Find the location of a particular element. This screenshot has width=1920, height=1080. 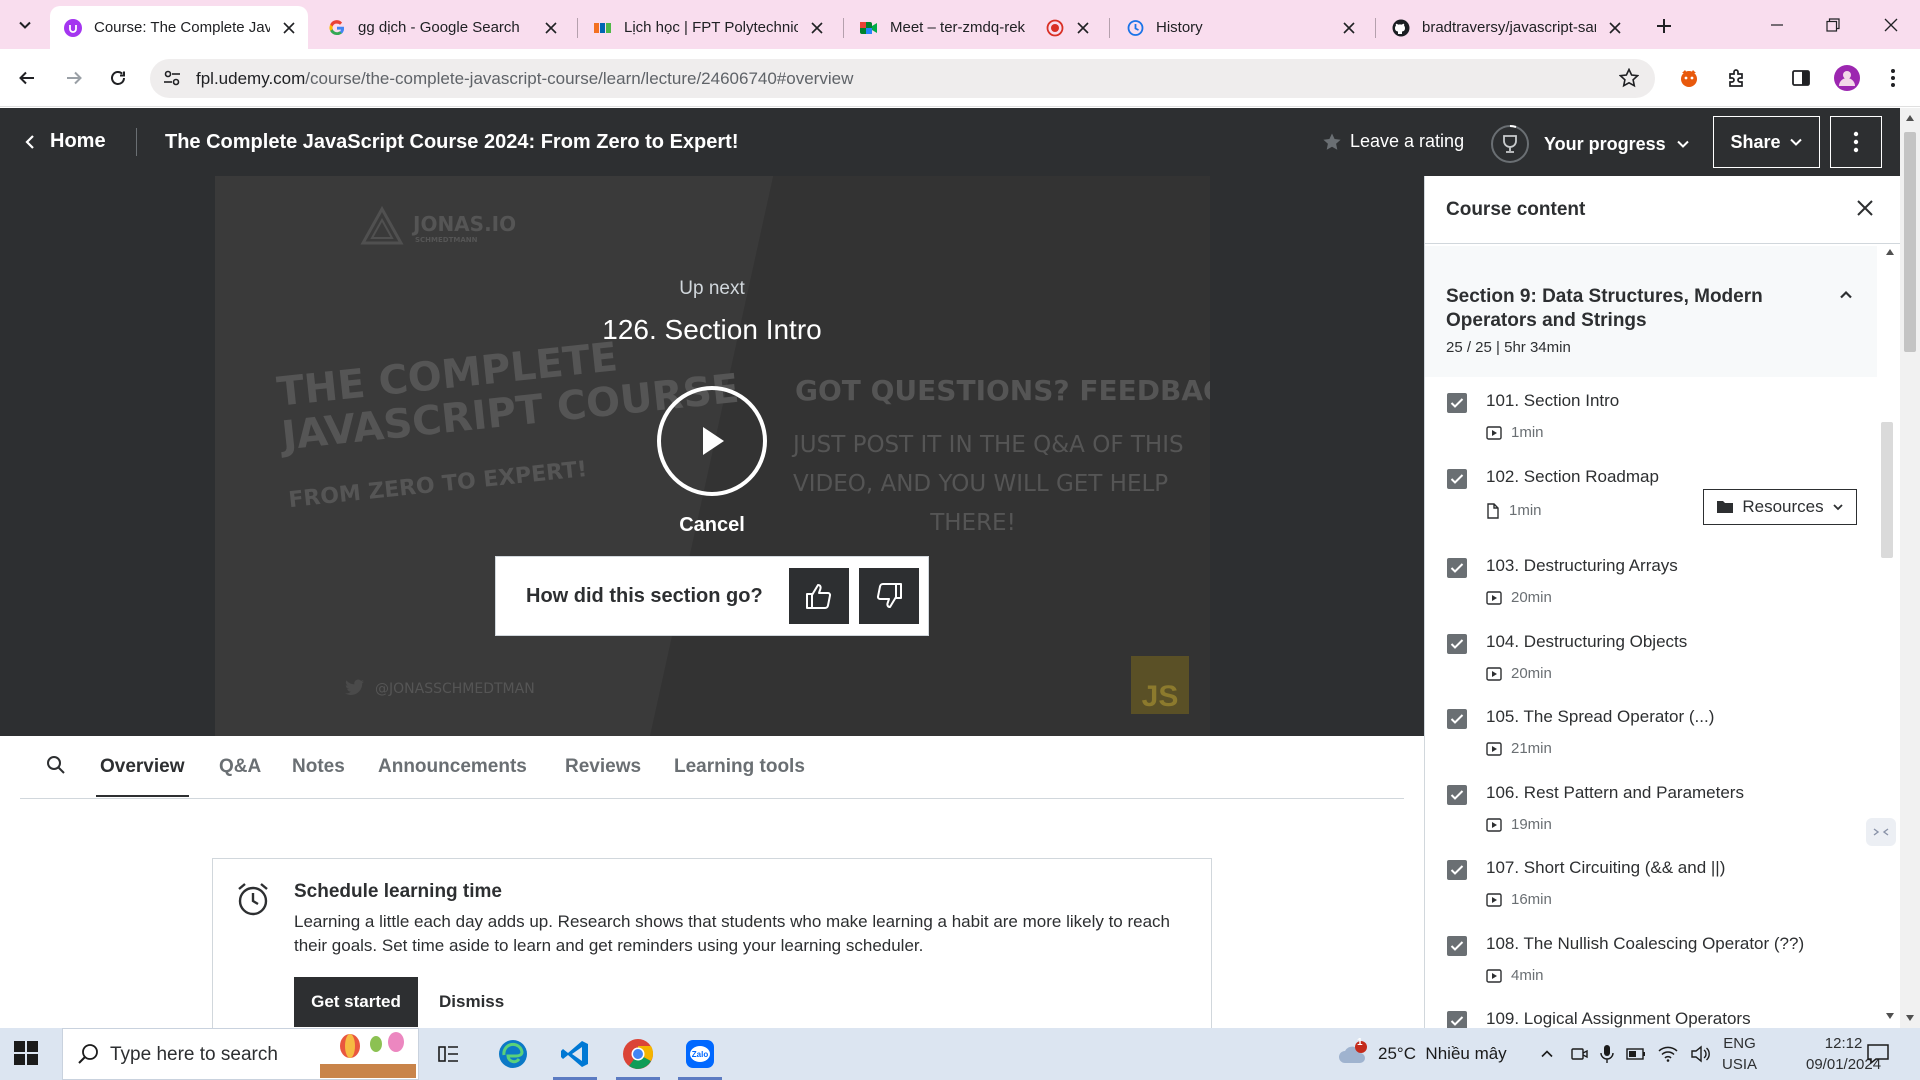

wifi-icon is located at coordinates (1668, 1054).